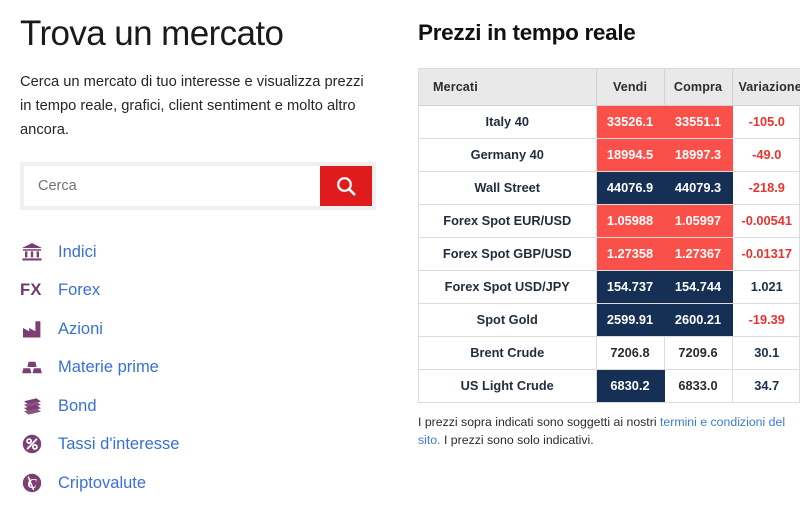  What do you see at coordinates (766, 287) in the screenshot?
I see `change-cell: 1.021` at bounding box center [766, 287].